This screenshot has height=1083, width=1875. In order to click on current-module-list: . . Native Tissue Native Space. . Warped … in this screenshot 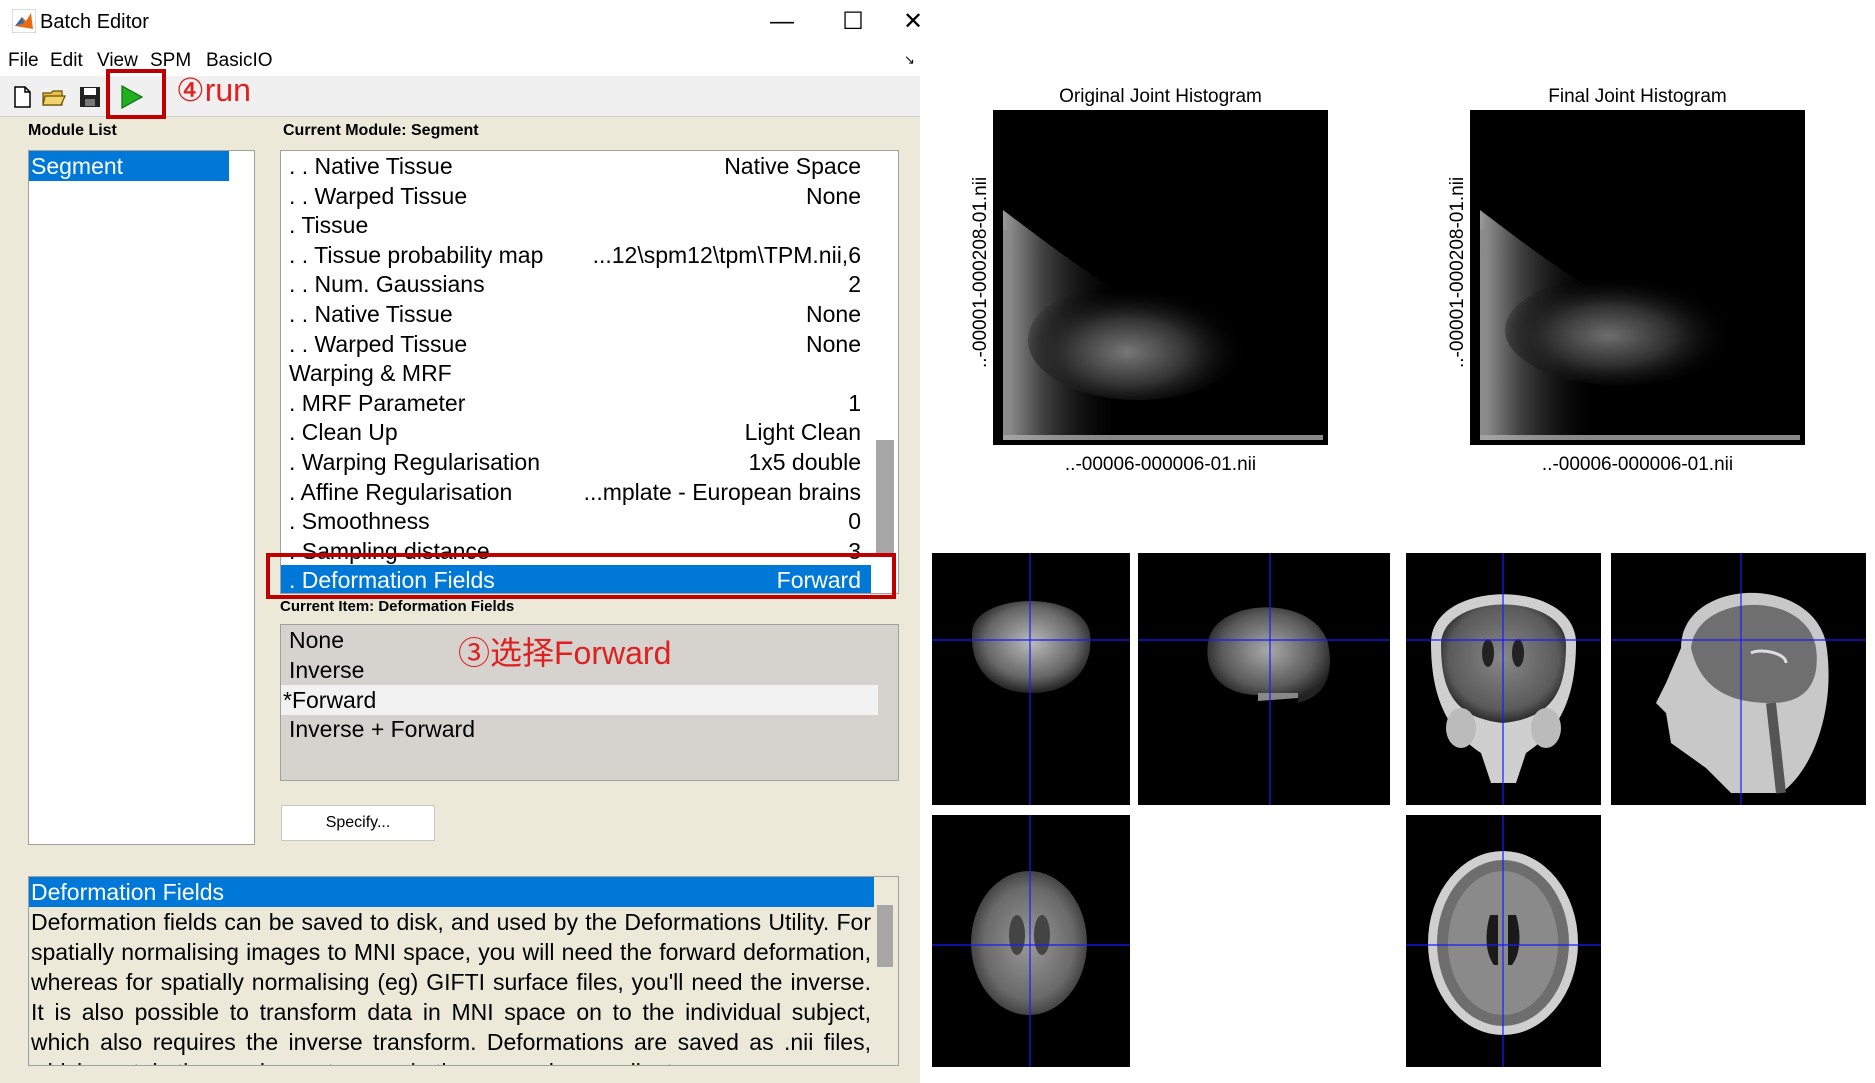, I will do `click(589, 372)`.